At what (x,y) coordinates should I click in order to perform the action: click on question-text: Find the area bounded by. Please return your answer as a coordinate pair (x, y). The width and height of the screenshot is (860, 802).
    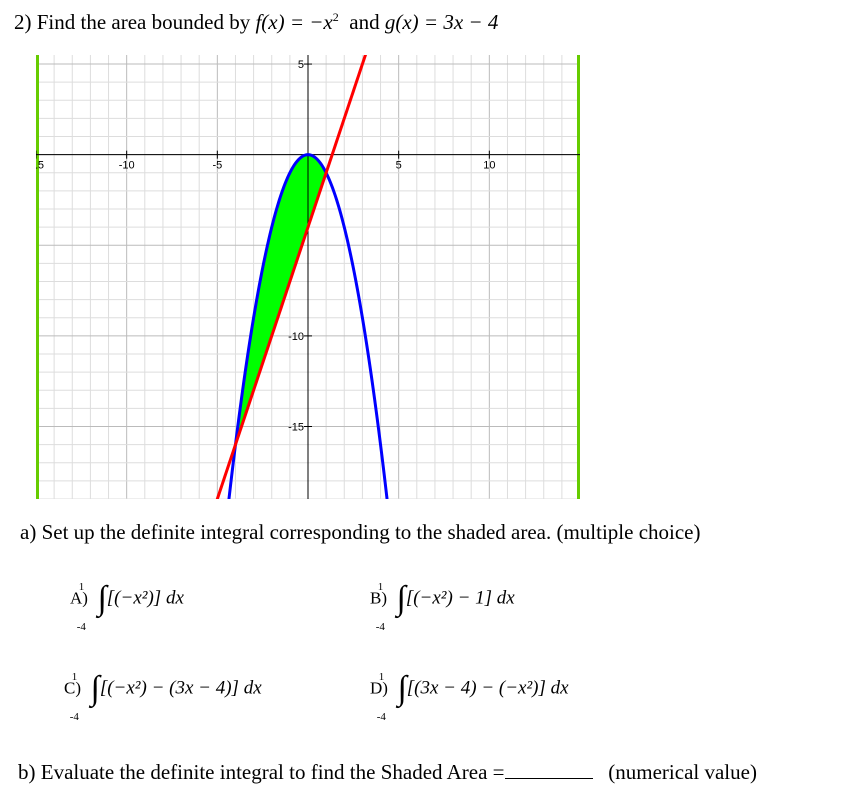
    Looking at the image, I should click on (143, 22).